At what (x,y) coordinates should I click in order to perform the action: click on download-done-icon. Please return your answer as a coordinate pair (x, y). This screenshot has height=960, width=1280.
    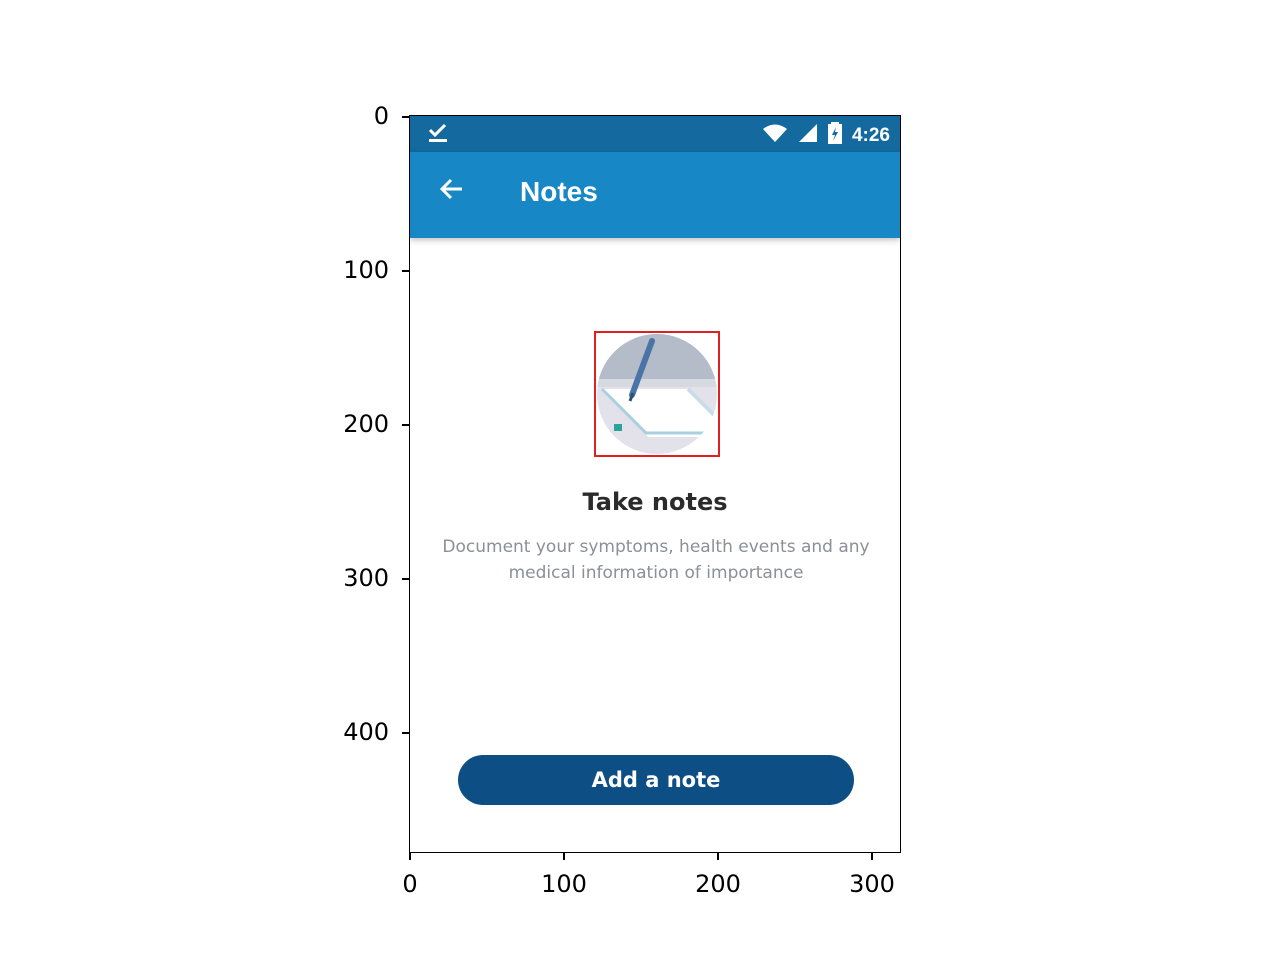
    Looking at the image, I should click on (438, 135).